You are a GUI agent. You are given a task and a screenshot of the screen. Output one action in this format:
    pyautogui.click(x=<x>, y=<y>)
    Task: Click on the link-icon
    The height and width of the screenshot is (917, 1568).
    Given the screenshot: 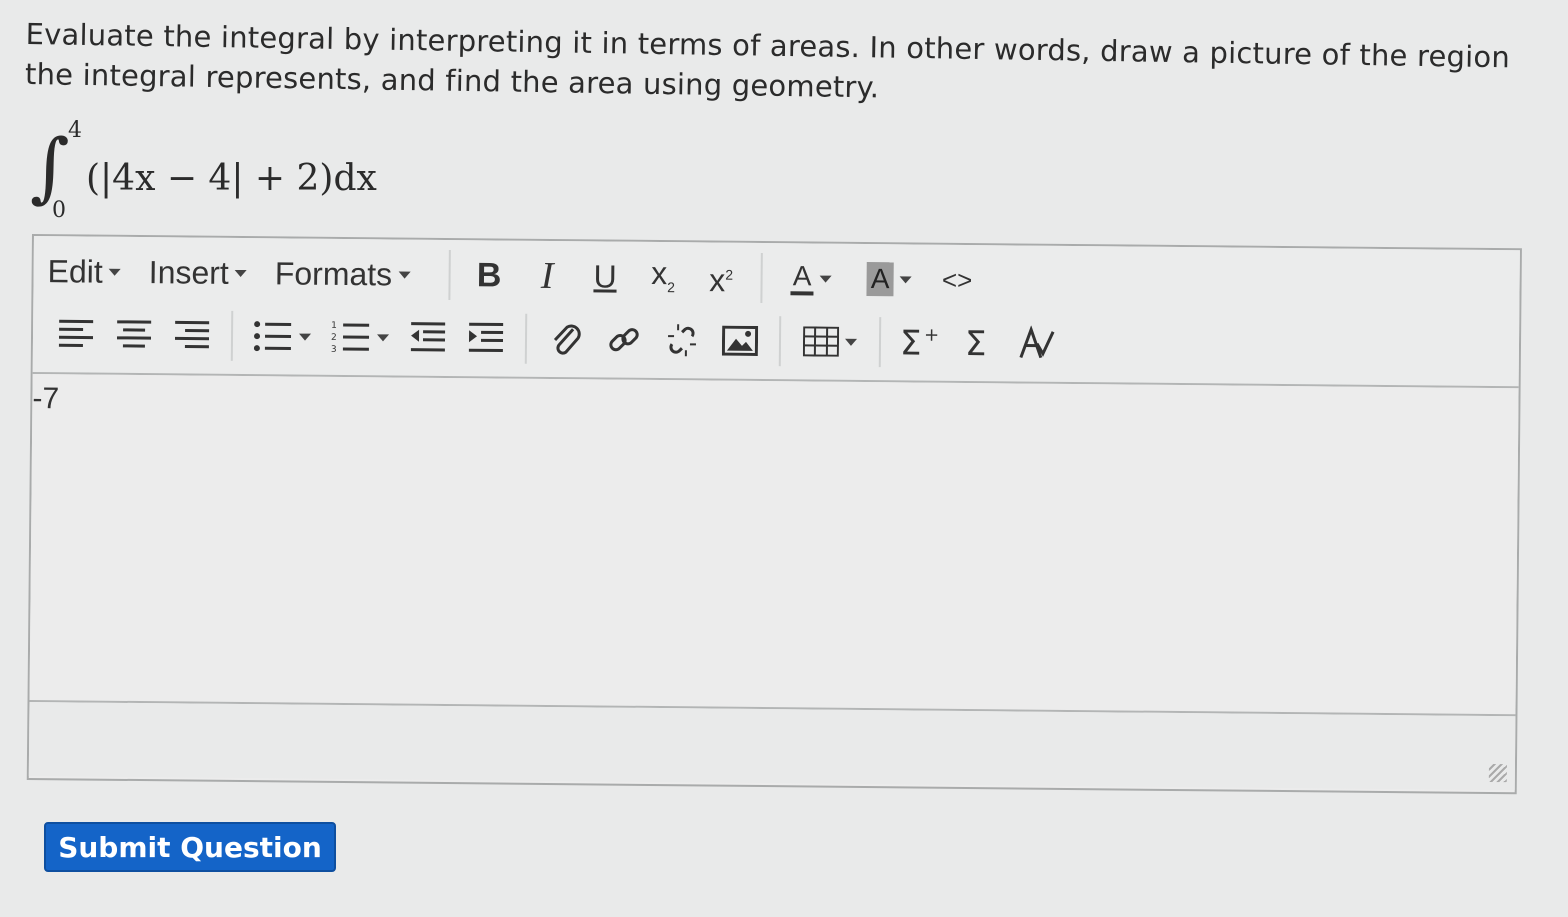 What is the action you would take?
    pyautogui.click(x=624, y=340)
    